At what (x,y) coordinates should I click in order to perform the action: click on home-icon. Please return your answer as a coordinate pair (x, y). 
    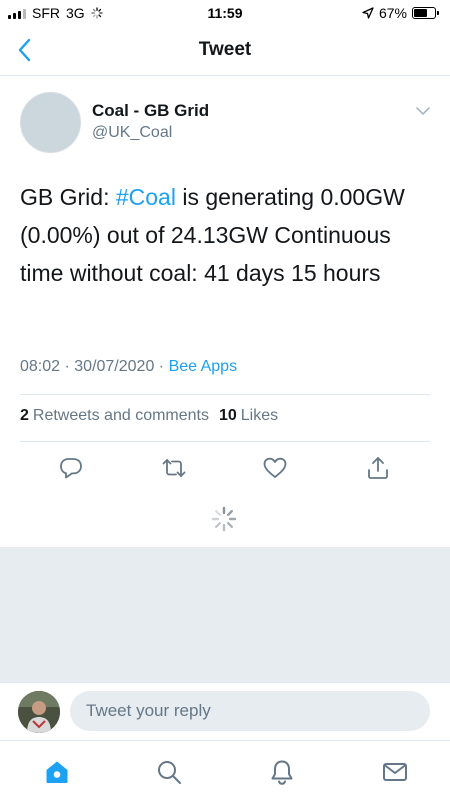
    Looking at the image, I should click on (57, 772).